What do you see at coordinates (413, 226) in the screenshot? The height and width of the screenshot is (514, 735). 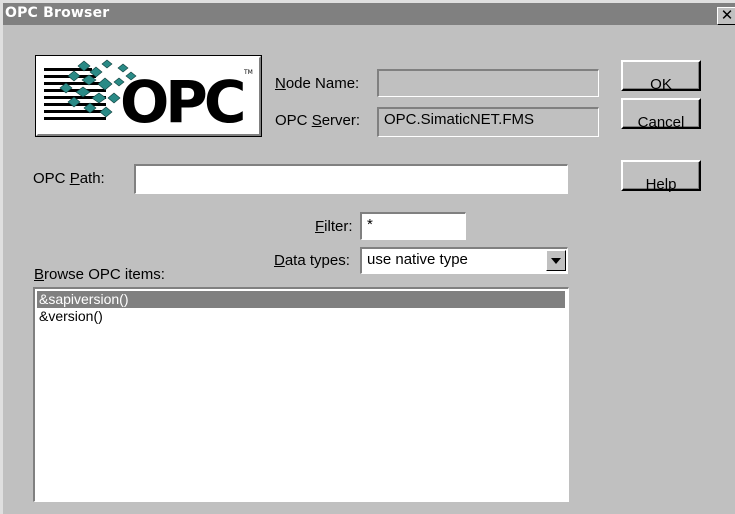 I see `filter-input: *` at bounding box center [413, 226].